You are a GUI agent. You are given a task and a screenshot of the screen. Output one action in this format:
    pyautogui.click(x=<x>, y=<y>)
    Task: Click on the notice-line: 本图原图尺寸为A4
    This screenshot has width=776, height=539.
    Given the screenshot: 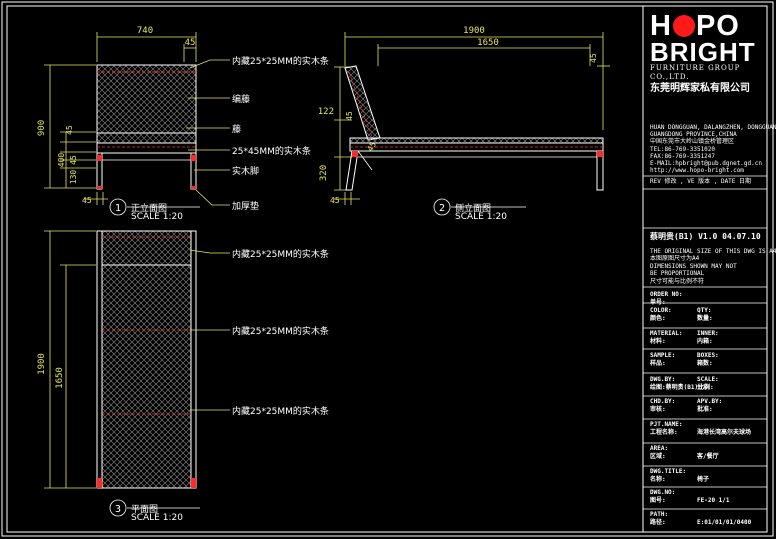 What is the action you would take?
    pyautogui.click(x=675, y=259)
    